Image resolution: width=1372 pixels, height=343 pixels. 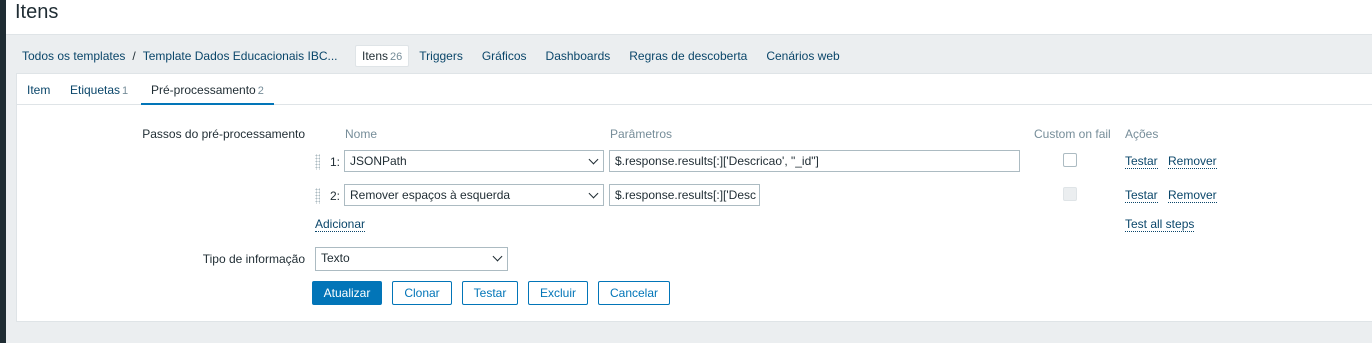 I want to click on nav-triggers: Triggers, so click(x=441, y=56).